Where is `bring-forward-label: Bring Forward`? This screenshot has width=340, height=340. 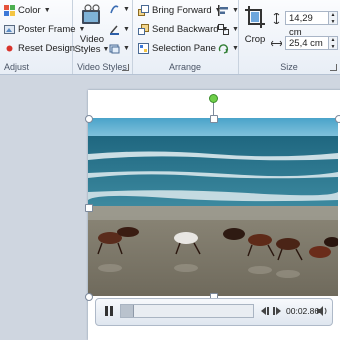
bring-forward-label: Bring Forward is located at coordinates (182, 10).